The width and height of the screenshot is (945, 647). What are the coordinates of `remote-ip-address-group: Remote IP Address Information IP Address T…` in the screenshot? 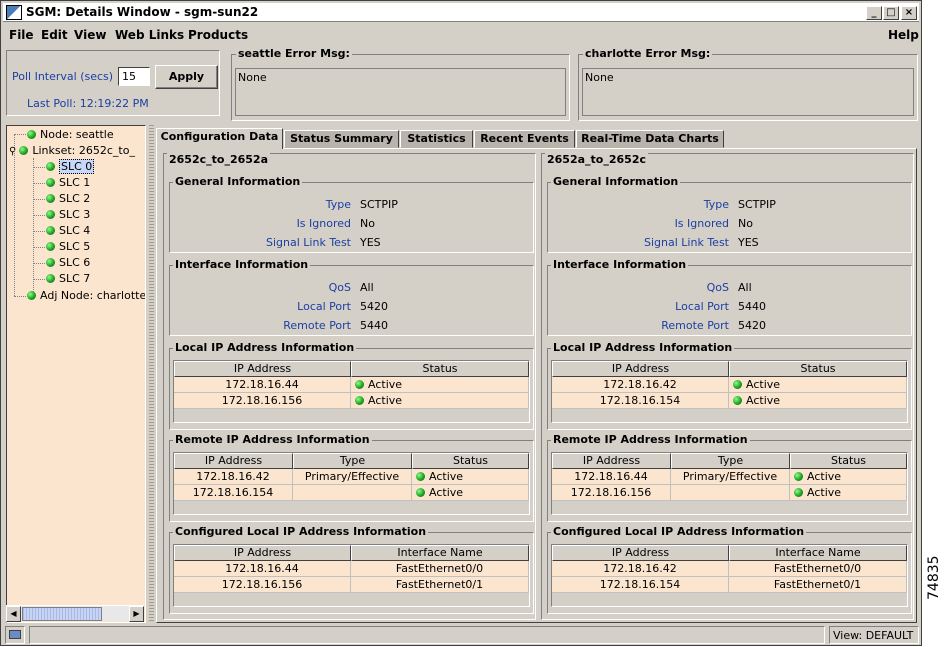 It's located at (729, 477).